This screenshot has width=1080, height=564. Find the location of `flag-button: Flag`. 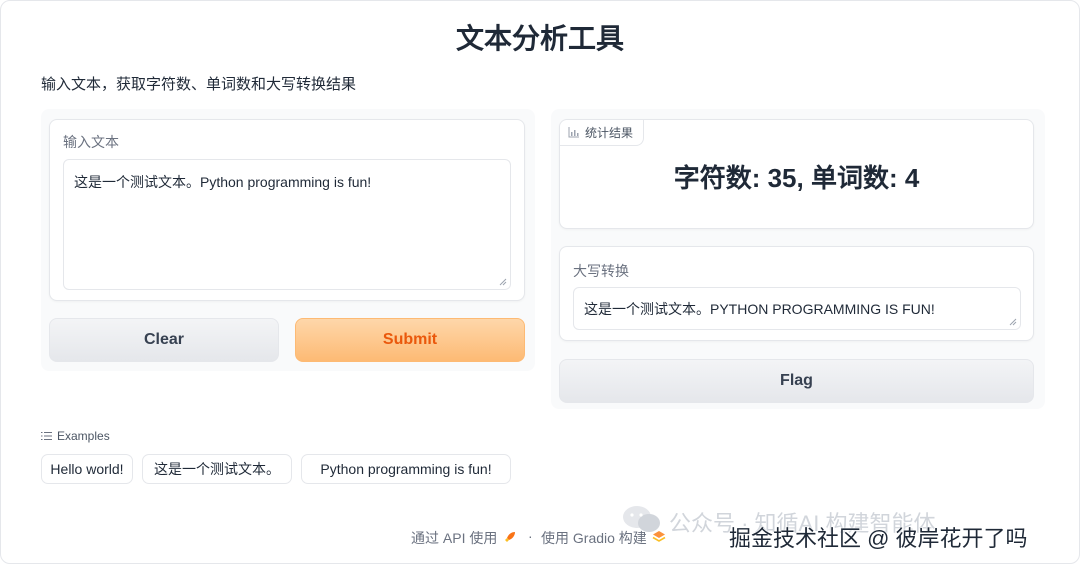

flag-button: Flag is located at coordinates (796, 381).